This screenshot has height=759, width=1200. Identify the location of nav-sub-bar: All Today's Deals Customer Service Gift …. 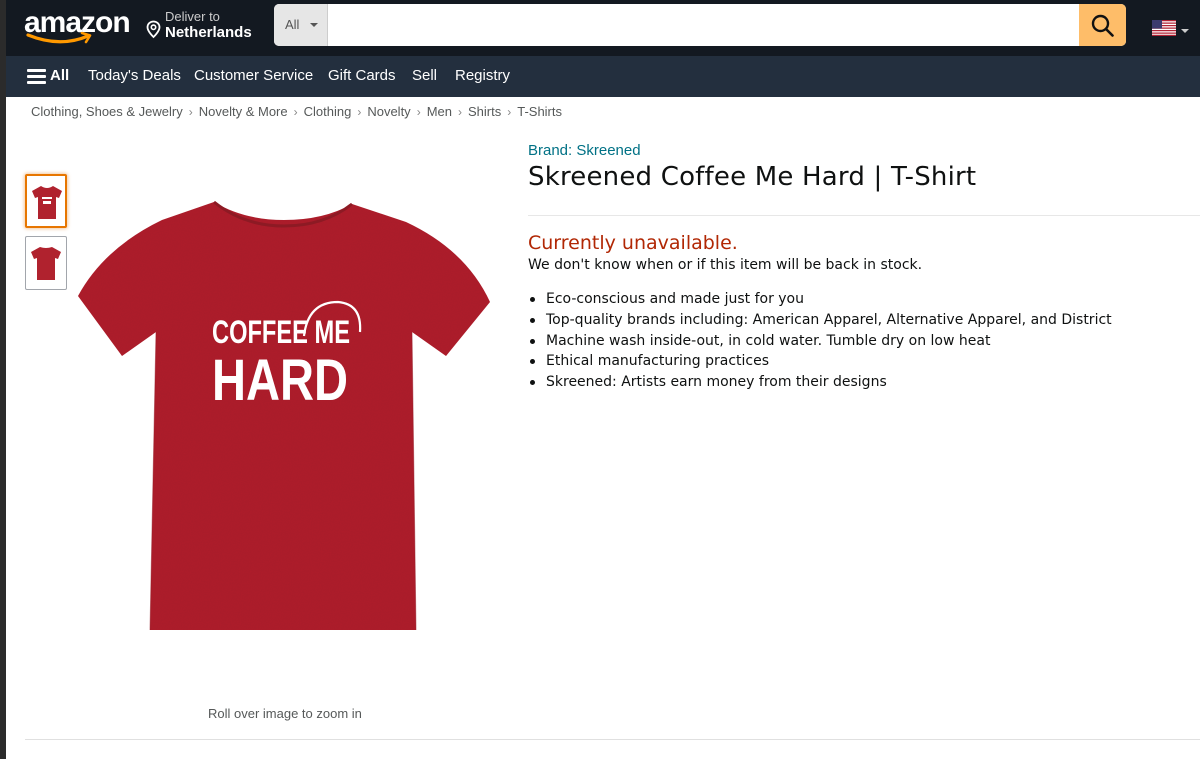
(600, 76).